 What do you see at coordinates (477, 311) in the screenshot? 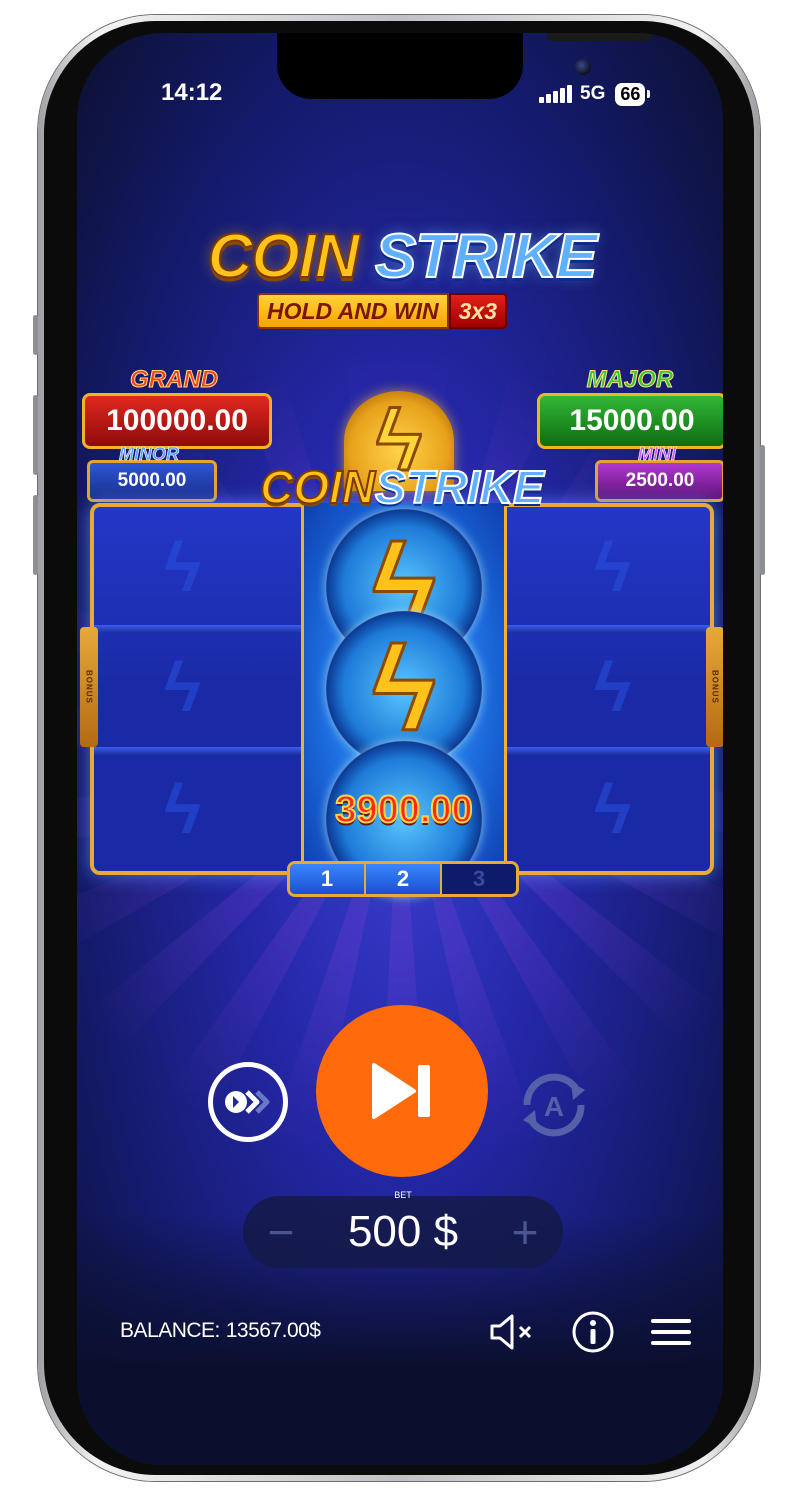
I see `logo-grid-badge: 3x3` at bounding box center [477, 311].